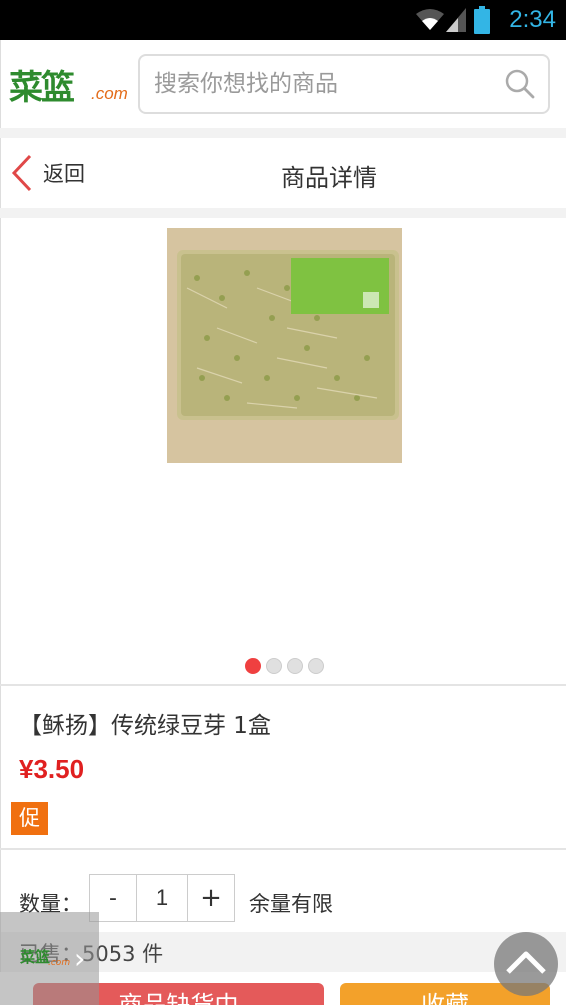  I want to click on site-logo: 菜篮 .com, so click(68, 84).